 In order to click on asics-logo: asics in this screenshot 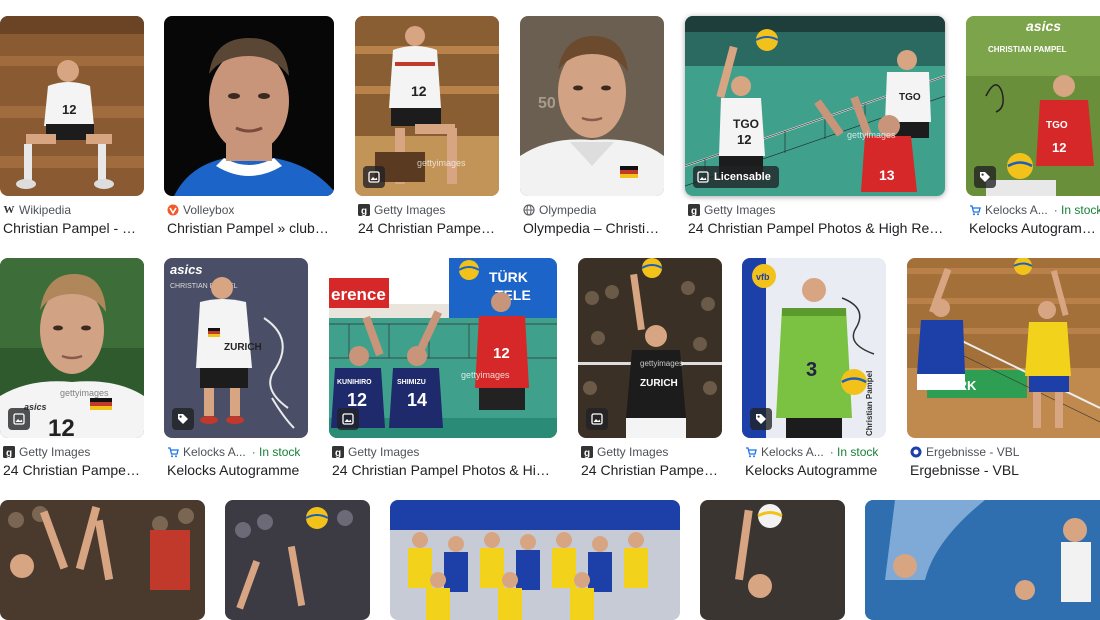, I will do `click(1043, 26)`.